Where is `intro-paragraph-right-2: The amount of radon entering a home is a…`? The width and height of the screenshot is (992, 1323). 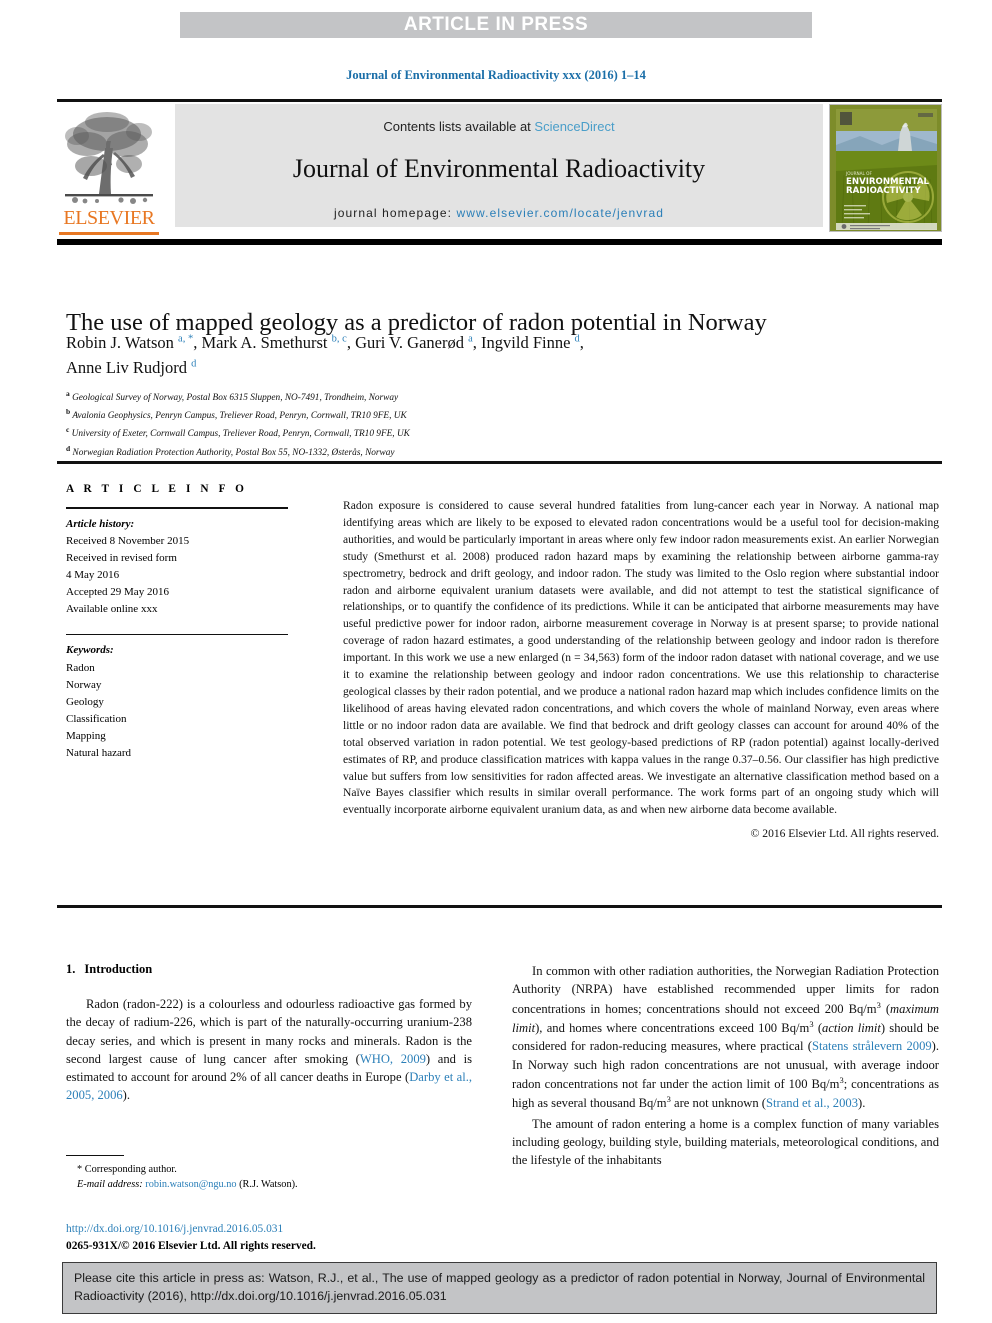 intro-paragraph-right-2: The amount of radon entering a home is a… is located at coordinates (725, 1142).